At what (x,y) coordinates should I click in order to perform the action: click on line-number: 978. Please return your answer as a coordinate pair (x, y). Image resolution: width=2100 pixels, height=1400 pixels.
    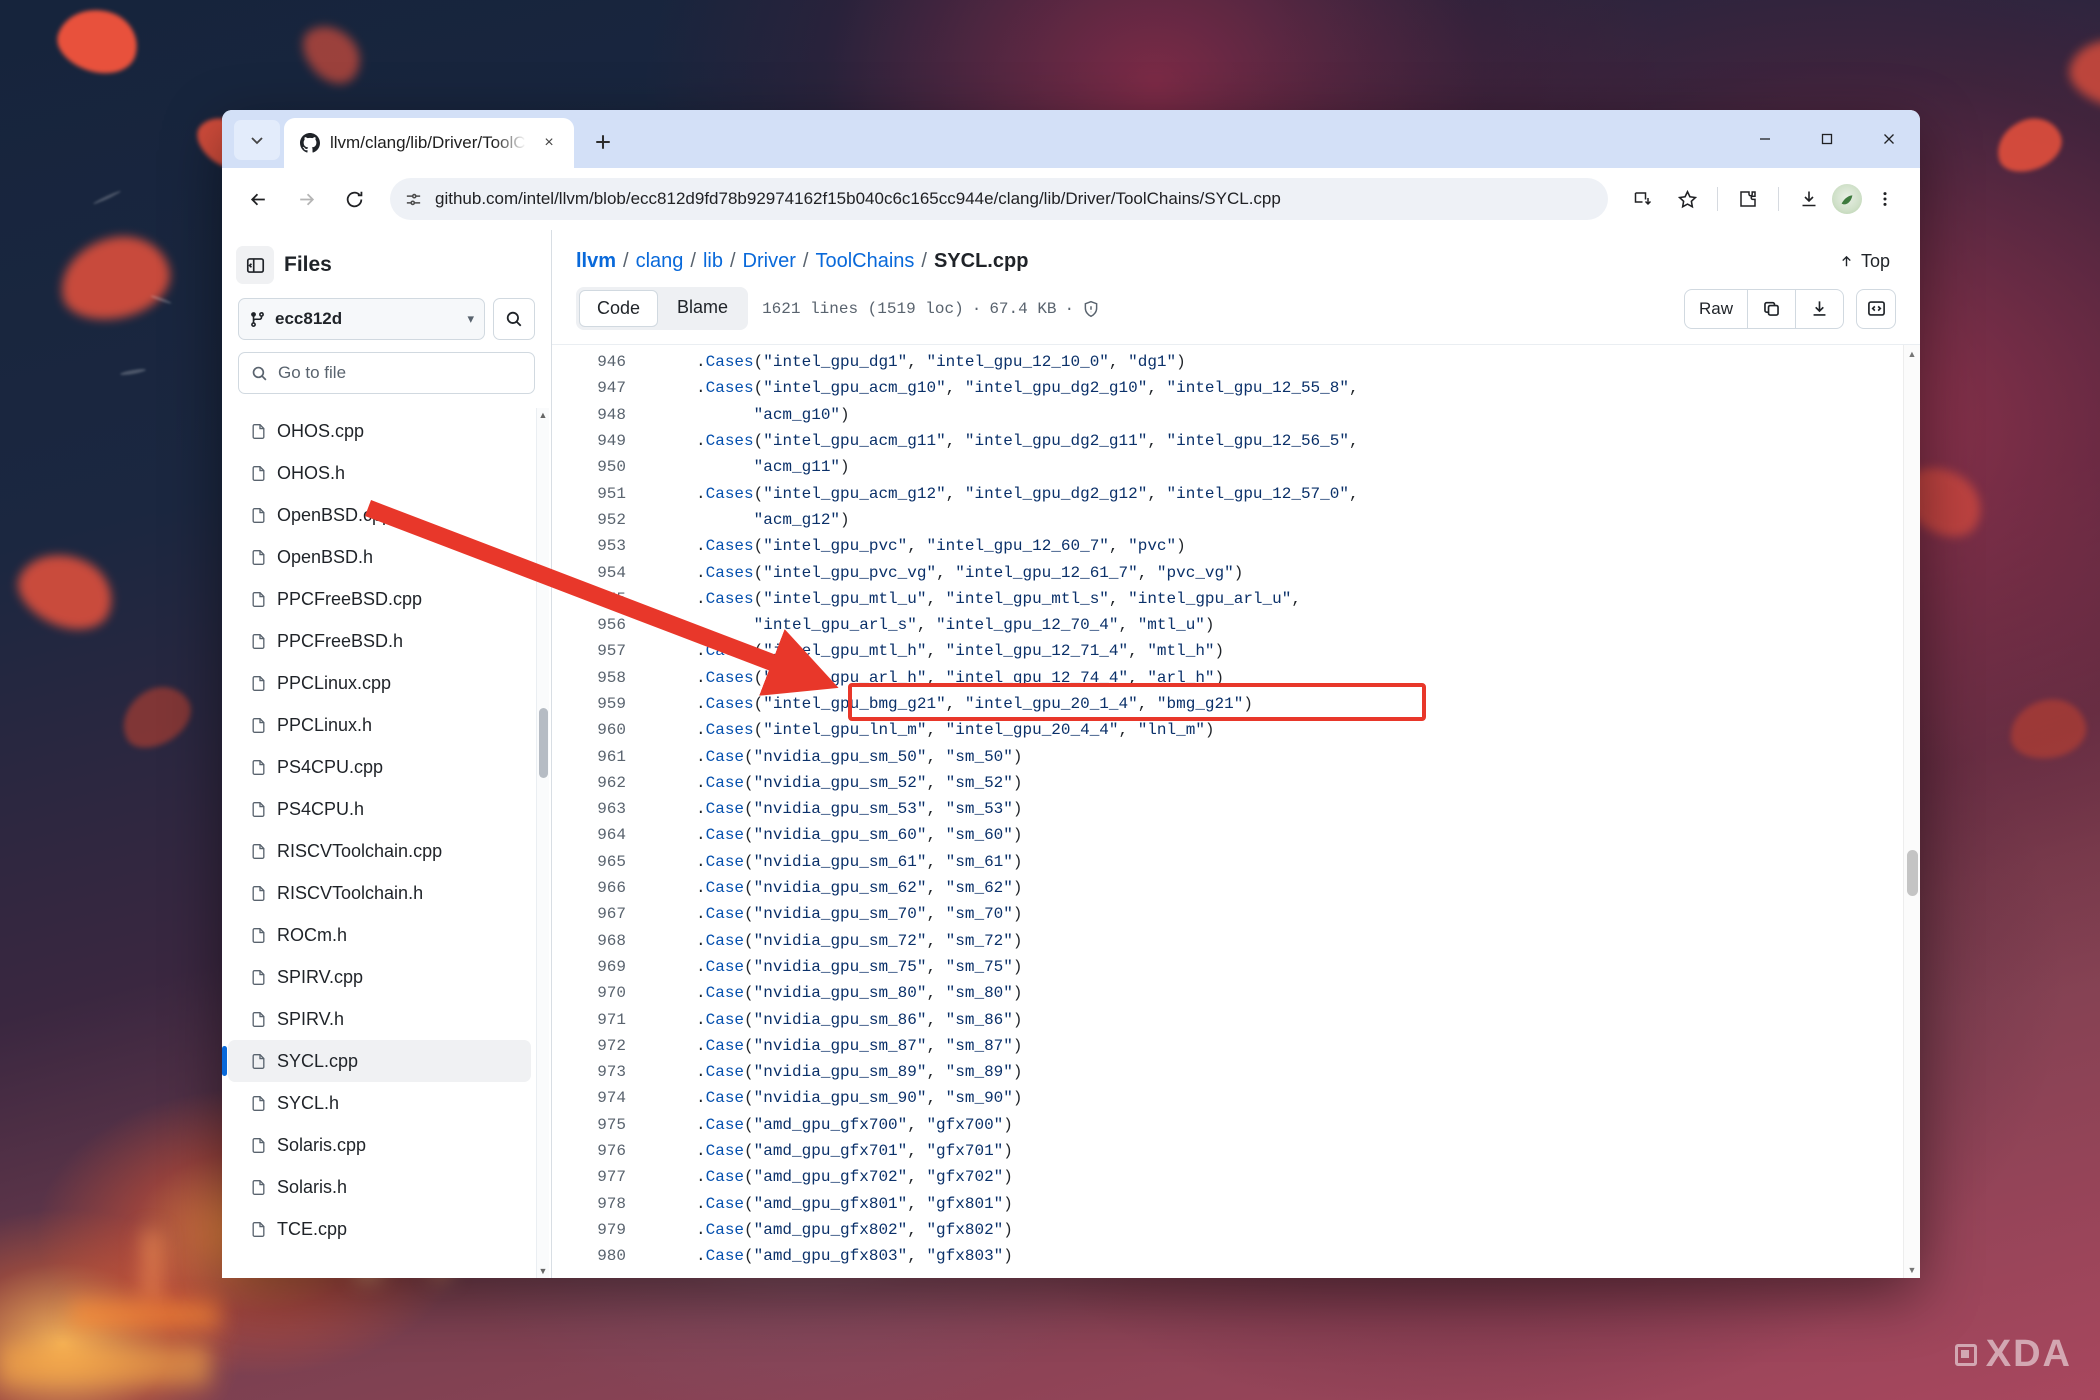
    Looking at the image, I should click on (598, 1204).